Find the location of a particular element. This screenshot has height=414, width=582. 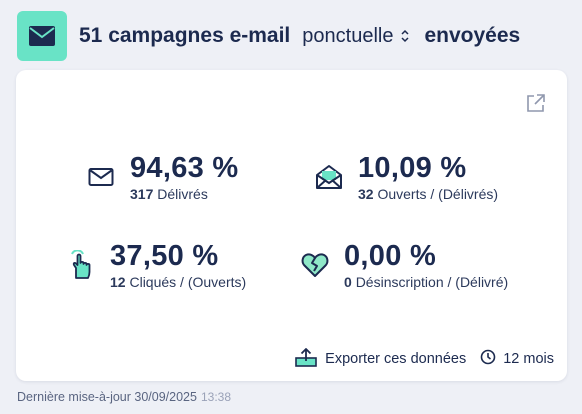

stat-count: 12 is located at coordinates (118, 282).